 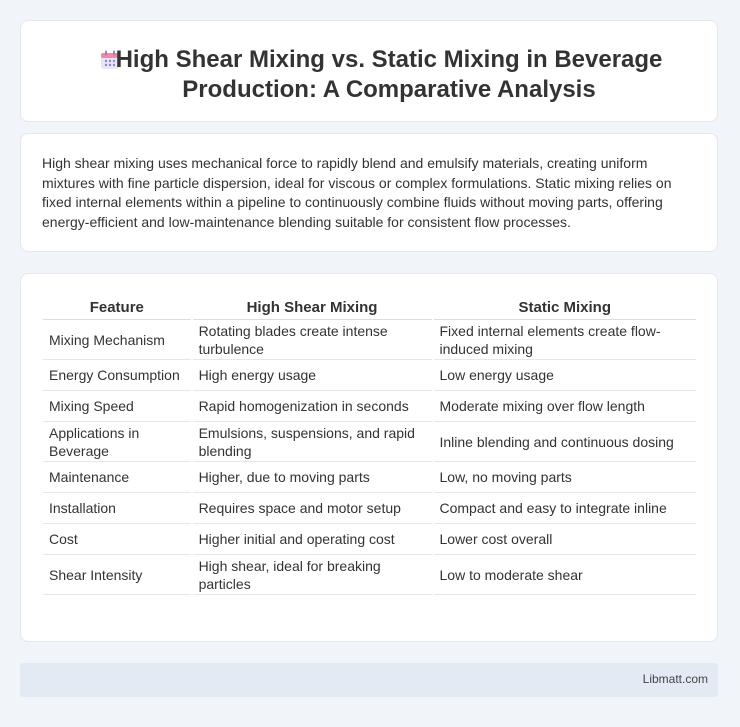 What do you see at coordinates (564, 508) in the screenshot?
I see `static-cell: Compact and easy to integrate inline` at bounding box center [564, 508].